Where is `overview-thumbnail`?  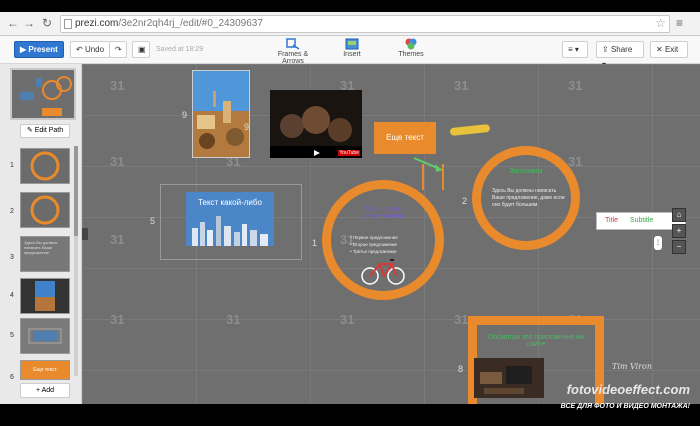 overview-thumbnail is located at coordinates (43, 94).